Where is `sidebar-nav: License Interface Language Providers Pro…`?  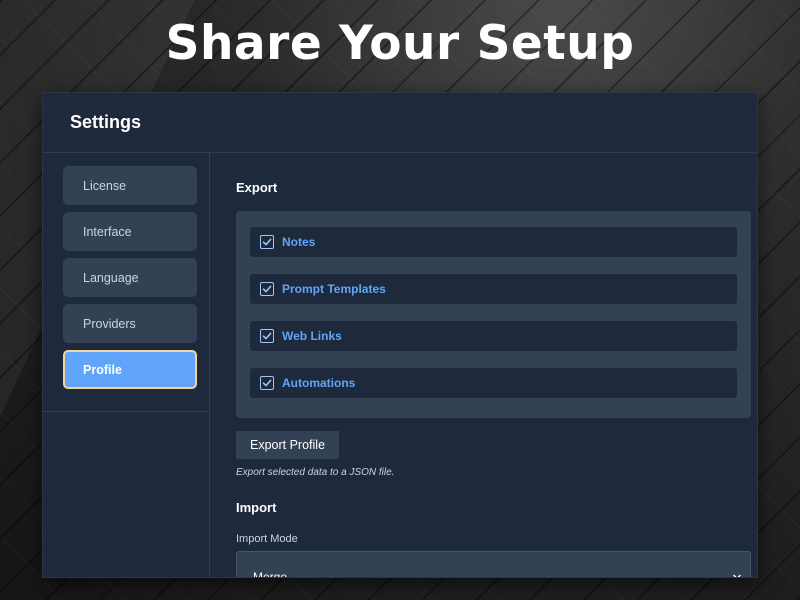 sidebar-nav: License Interface Language Providers Pro… is located at coordinates (126, 282).